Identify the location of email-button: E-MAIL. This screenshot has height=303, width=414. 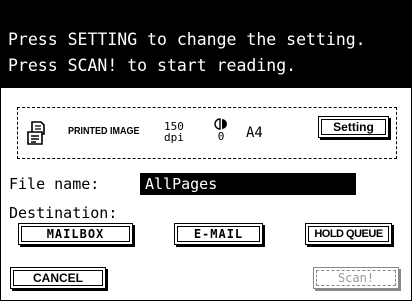
(218, 234).